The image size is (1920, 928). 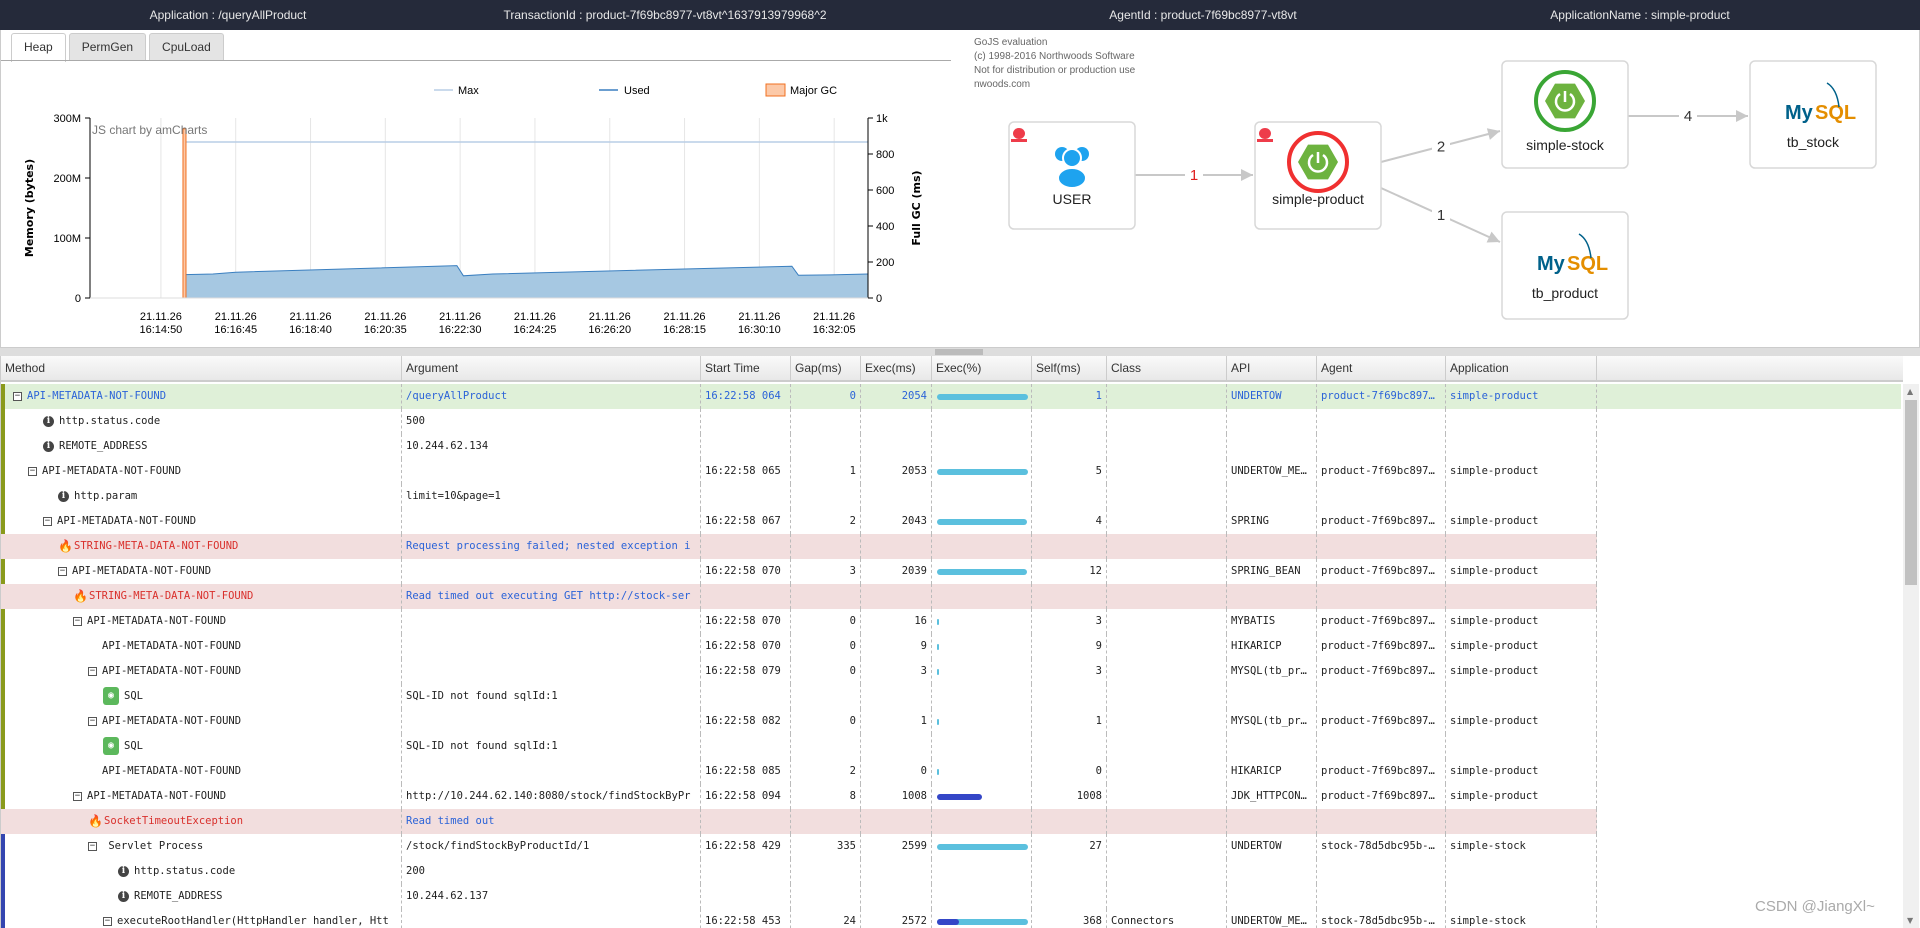 What do you see at coordinates (896, 621) in the screenshot?
I see `cell-exec: 16` at bounding box center [896, 621].